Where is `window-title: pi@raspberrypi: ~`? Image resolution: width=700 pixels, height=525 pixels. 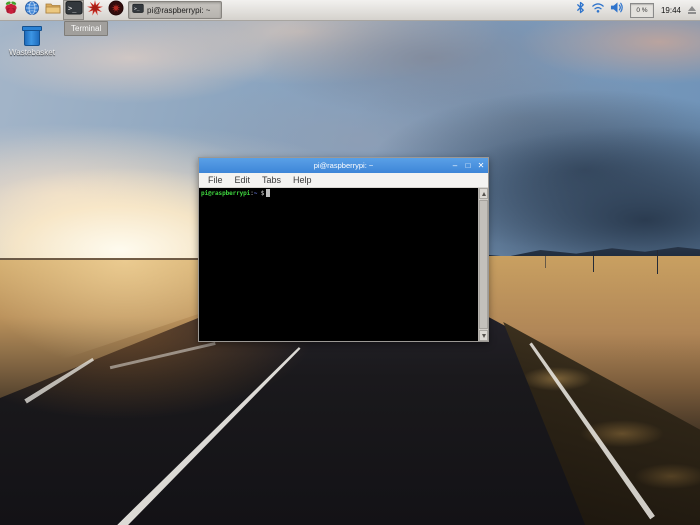 window-title: pi@raspberrypi: ~ is located at coordinates (343, 165).